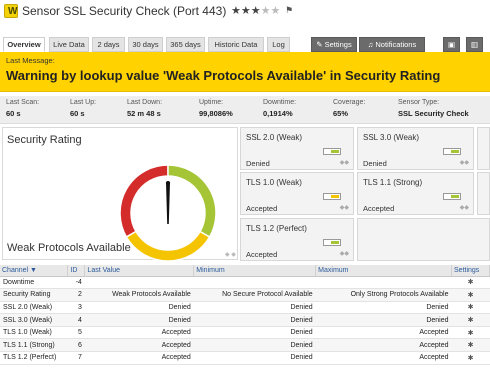 The width and height of the screenshot is (490, 376). Describe the element at coordinates (274, 137) in the screenshot. I see `tile-name: SSL 2.0 (Weak)` at that location.